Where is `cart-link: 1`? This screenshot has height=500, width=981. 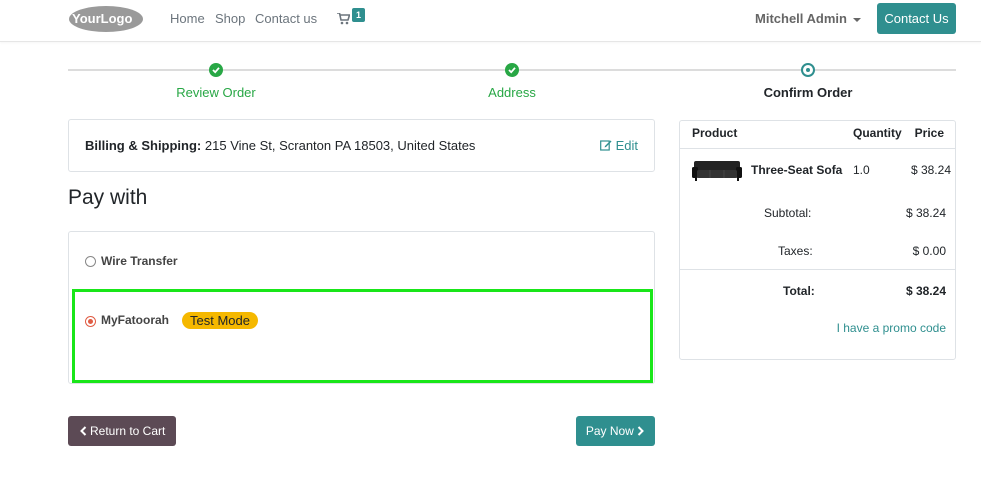
cart-link: 1 is located at coordinates (352, 18).